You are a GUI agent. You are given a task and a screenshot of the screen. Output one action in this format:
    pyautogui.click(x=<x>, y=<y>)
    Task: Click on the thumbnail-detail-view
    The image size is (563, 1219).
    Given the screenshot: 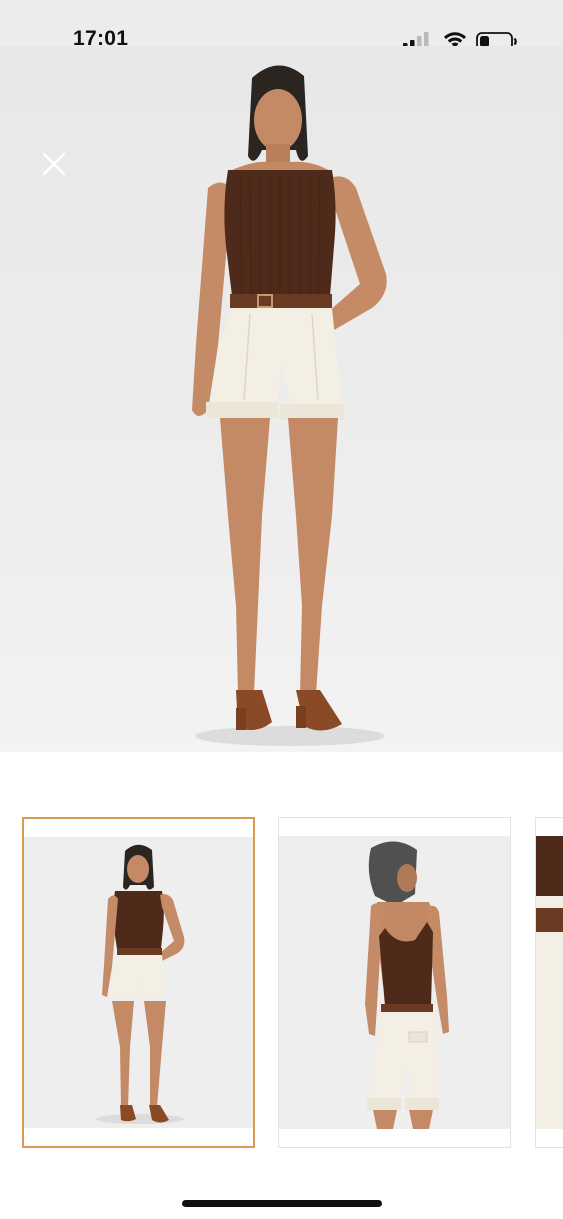 What is the action you would take?
    pyautogui.click(x=549, y=982)
    